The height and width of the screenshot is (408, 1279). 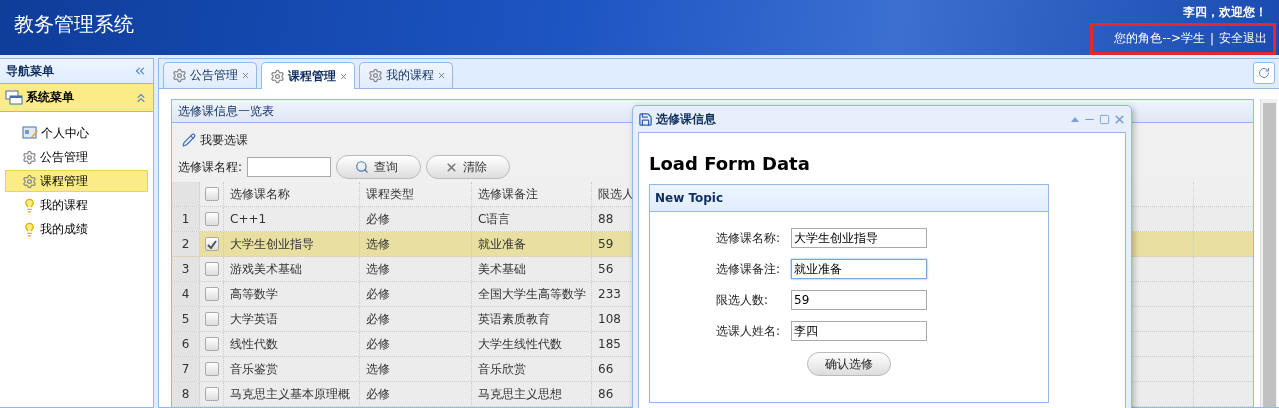 What do you see at coordinates (292, 219) in the screenshot?
I see `table-cell: C++1` at bounding box center [292, 219].